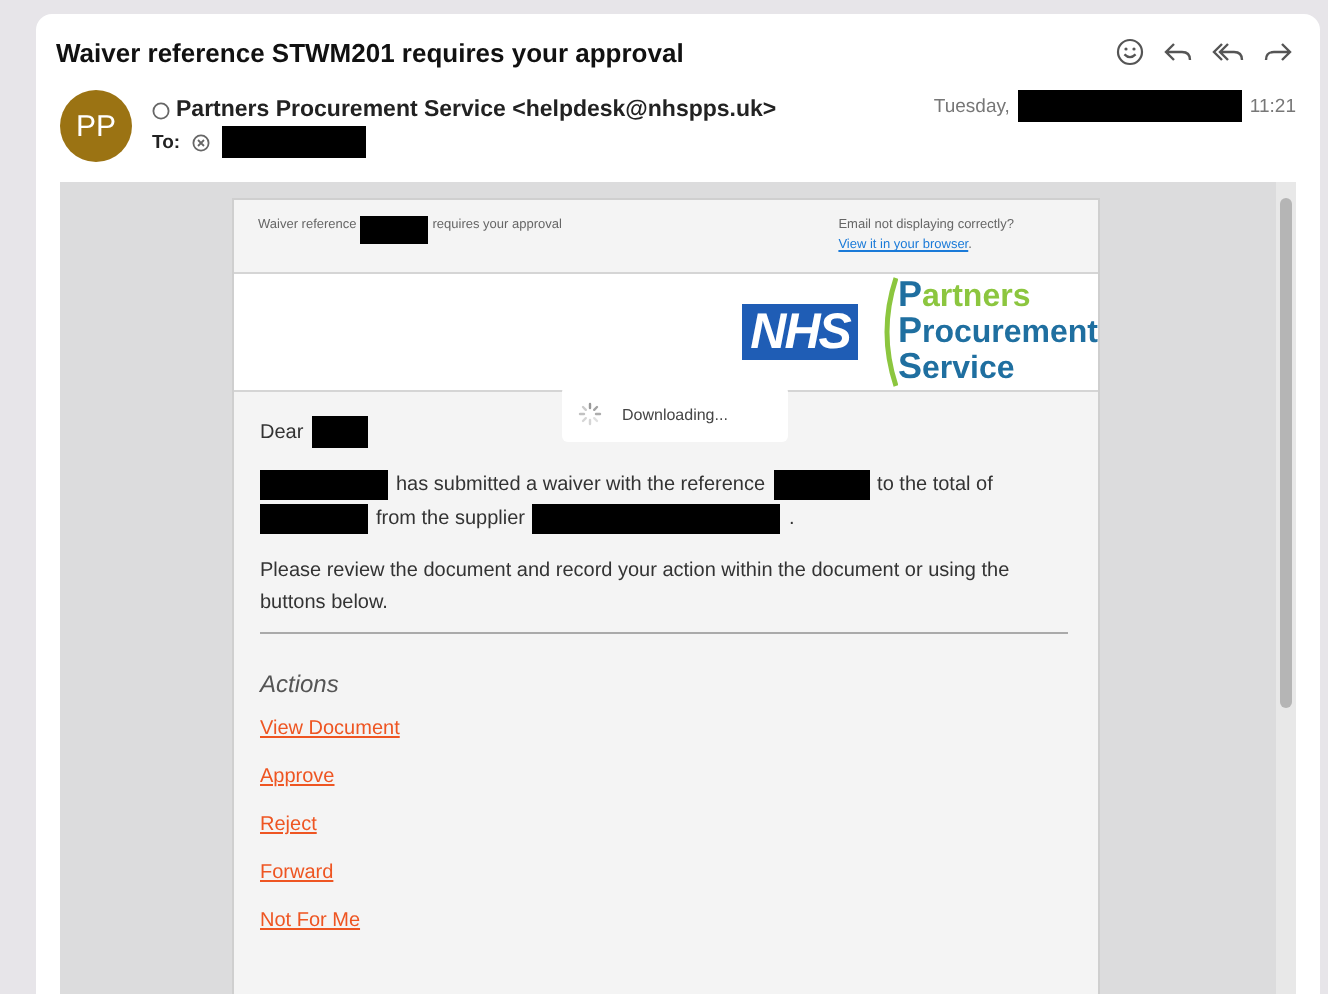 Image resolution: width=1328 pixels, height=994 pixels. I want to click on action-link: Approve, so click(297, 777).